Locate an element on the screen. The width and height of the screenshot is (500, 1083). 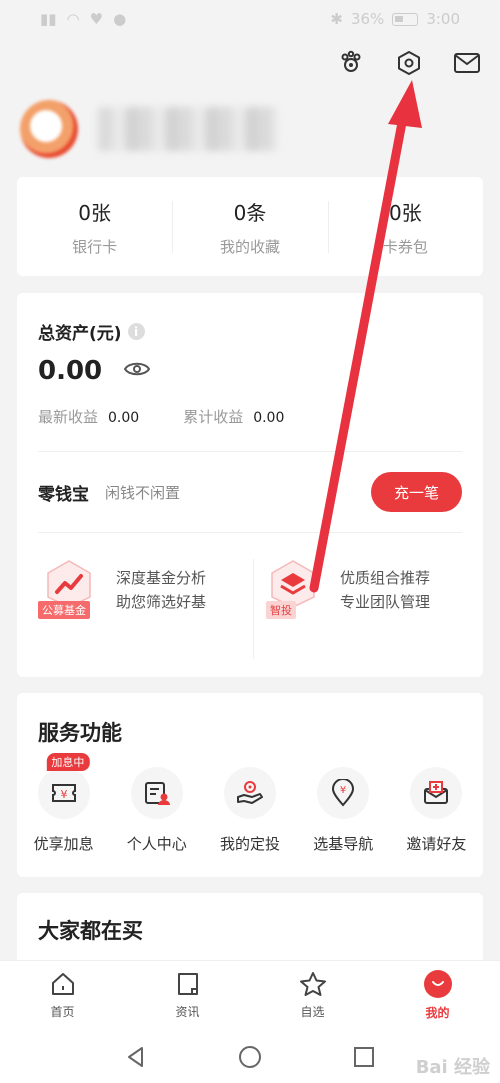
lingqian-row: 零钱宝 闲钱不闲置 充一笔 is located at coordinates (250, 492).